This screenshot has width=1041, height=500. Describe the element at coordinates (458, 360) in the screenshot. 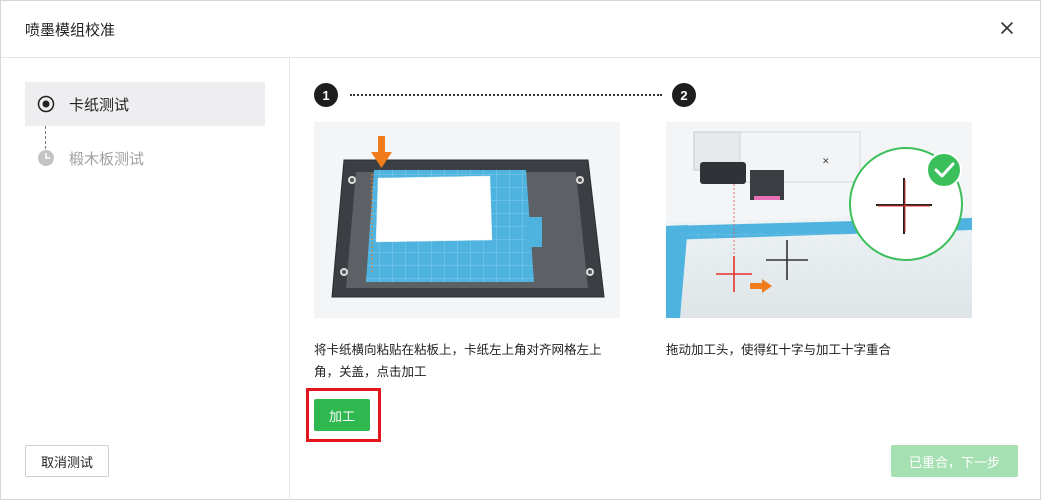

I see `step-1-description: 将卡纸横向粘贴在粘板上，卡纸左上角对齐网格左上角，关盖，点击加工` at that location.